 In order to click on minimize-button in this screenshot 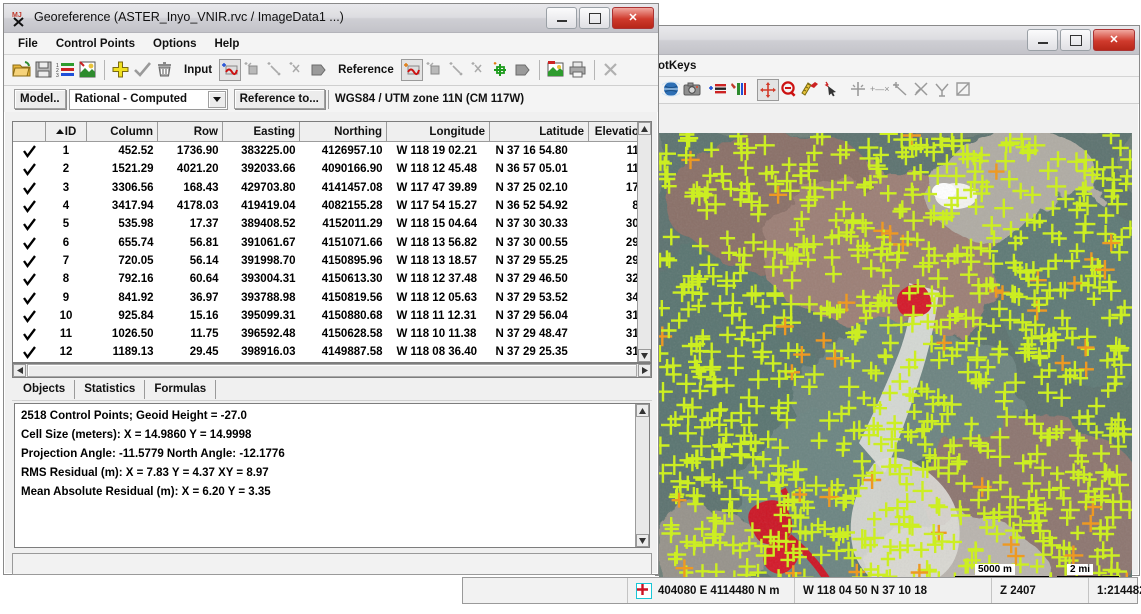, I will do `click(1042, 40)`.